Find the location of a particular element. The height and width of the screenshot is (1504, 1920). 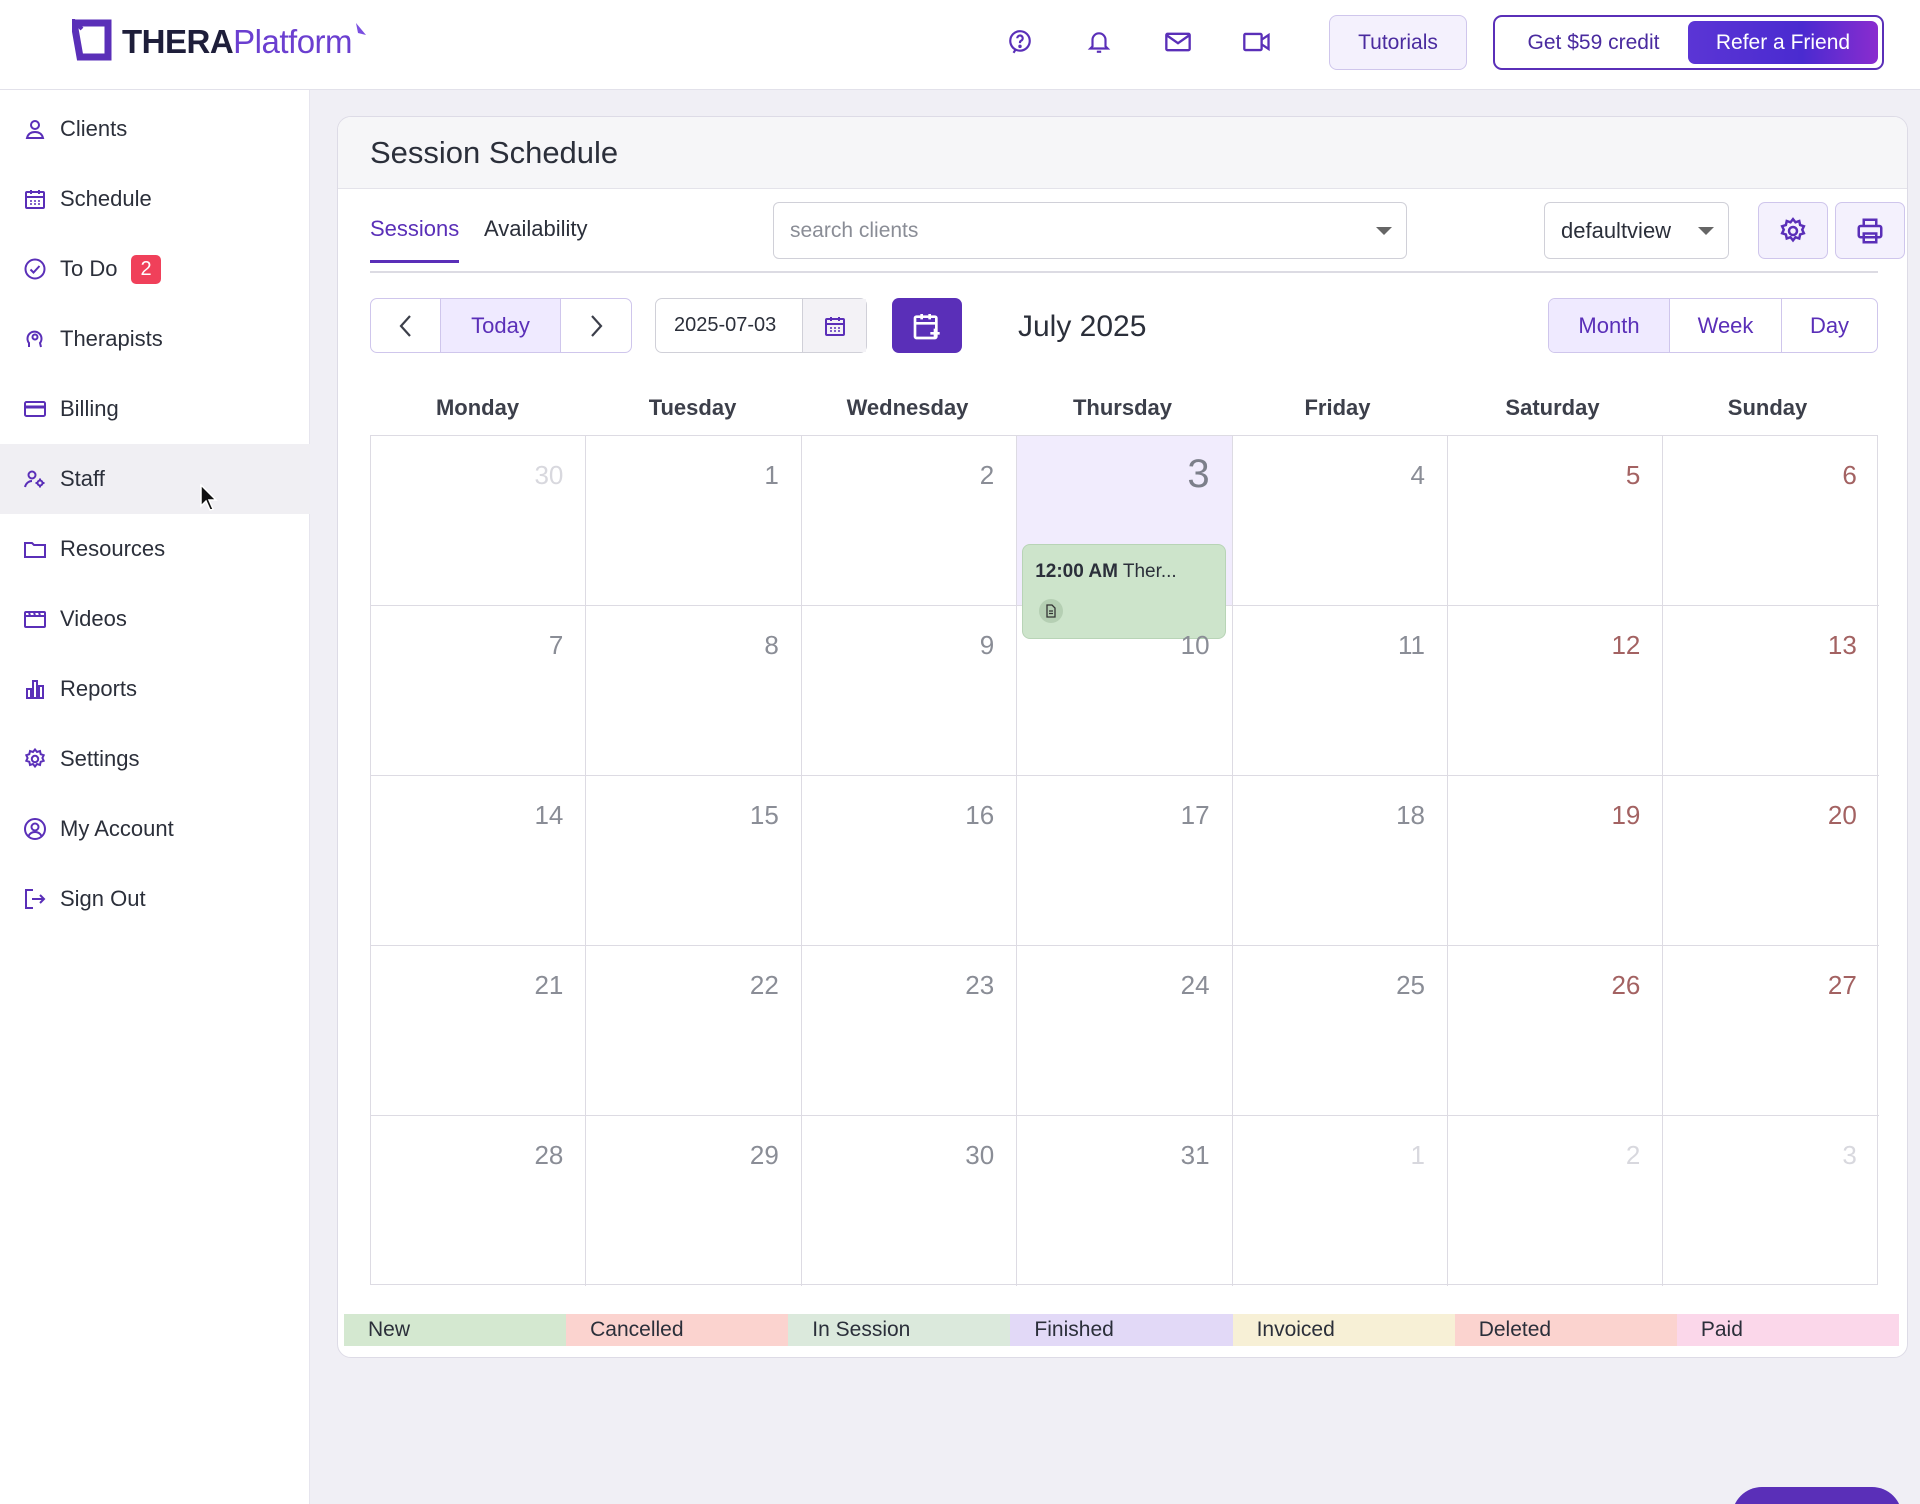

sidebar-item-my-account: My Account is located at coordinates (155, 829).